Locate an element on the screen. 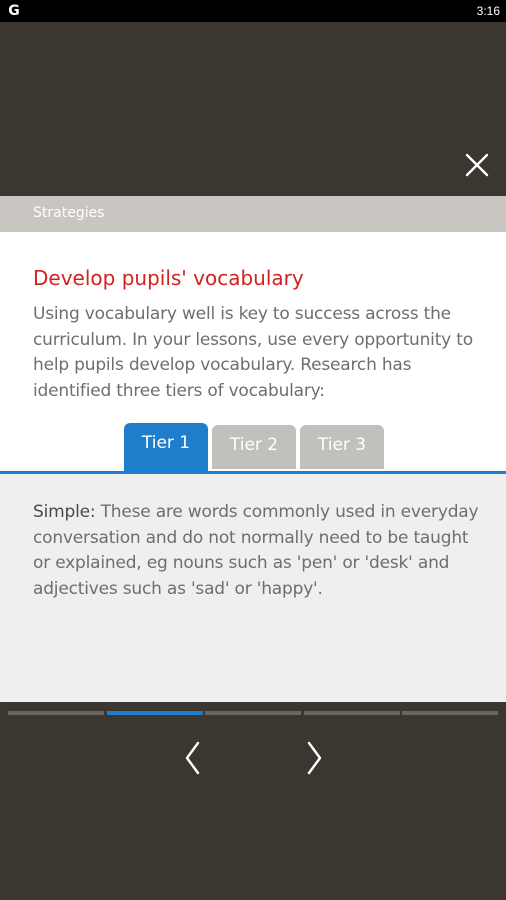 This screenshot has width=506, height=900. tier-term: Simple: is located at coordinates (64, 512).